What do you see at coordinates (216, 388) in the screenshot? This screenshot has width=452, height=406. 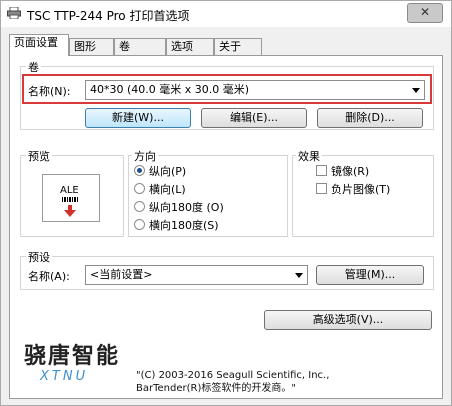 I see `copyright-line-2: BarTender(R)标签软件的开发商。"` at bounding box center [216, 388].